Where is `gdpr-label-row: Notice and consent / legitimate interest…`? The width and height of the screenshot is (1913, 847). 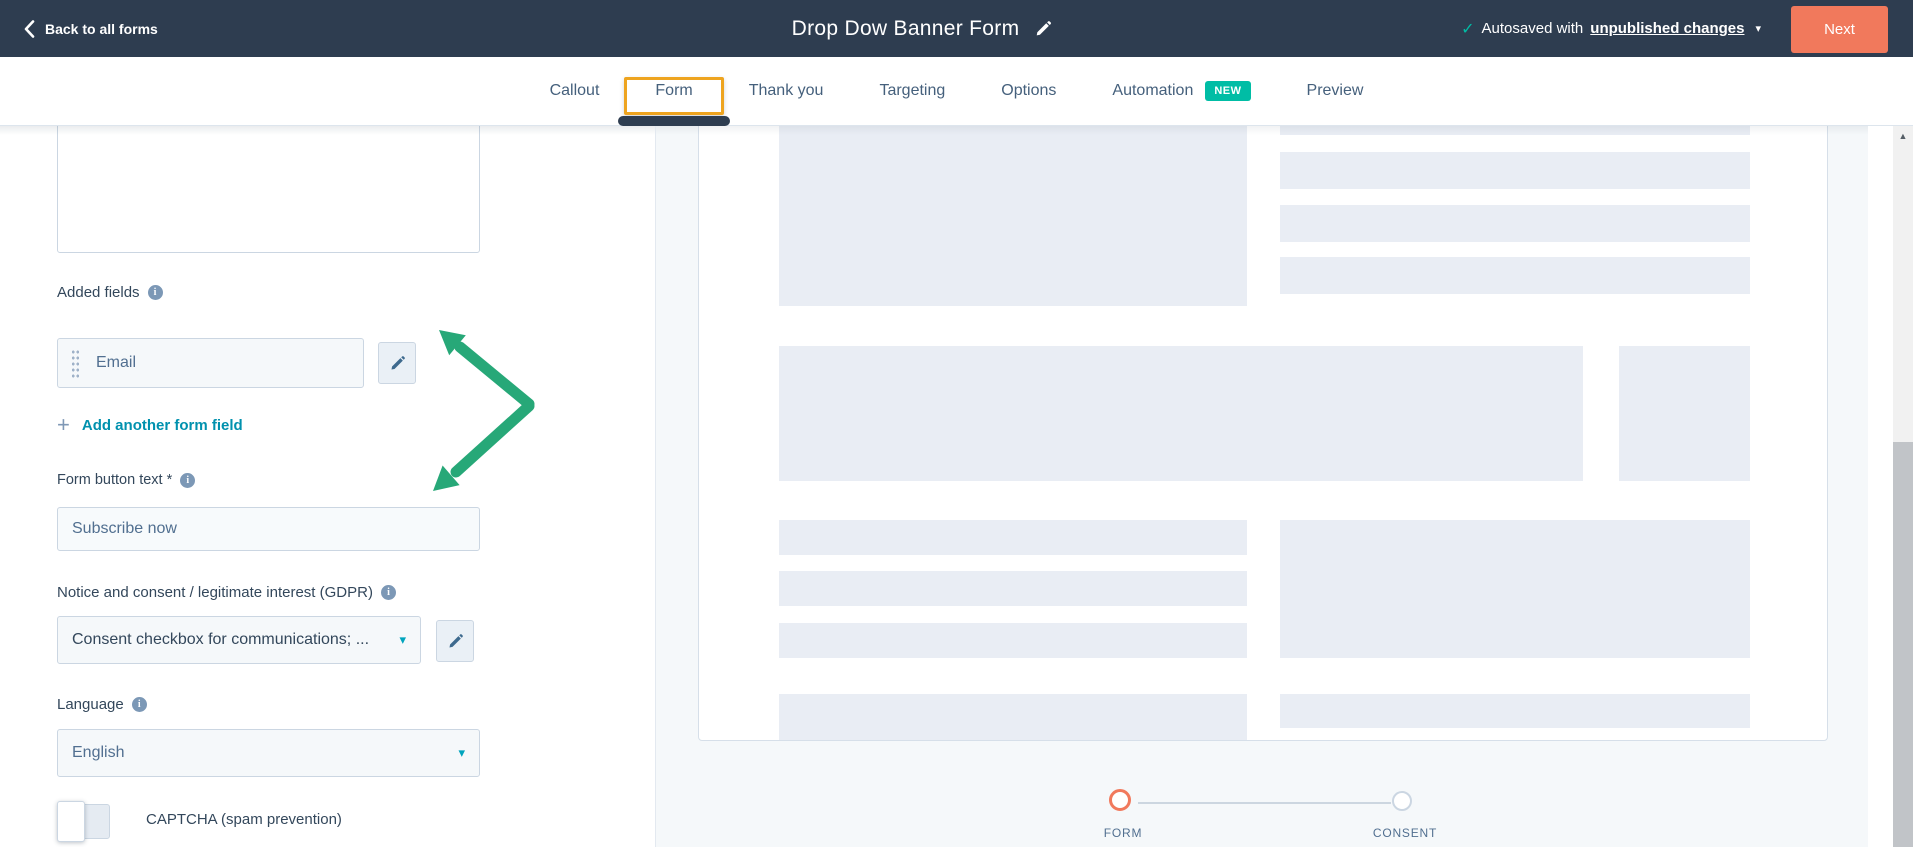
gdpr-label-row: Notice and consent / legitimate interest… is located at coordinates (226, 592).